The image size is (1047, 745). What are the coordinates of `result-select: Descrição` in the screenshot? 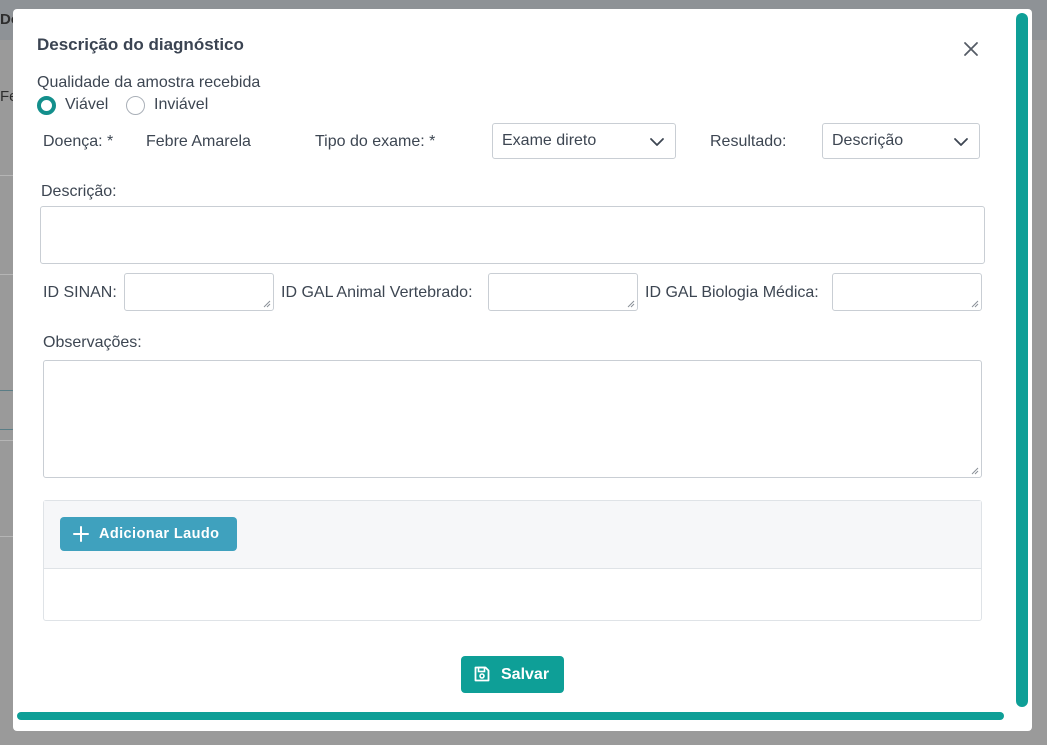 It's located at (901, 141).